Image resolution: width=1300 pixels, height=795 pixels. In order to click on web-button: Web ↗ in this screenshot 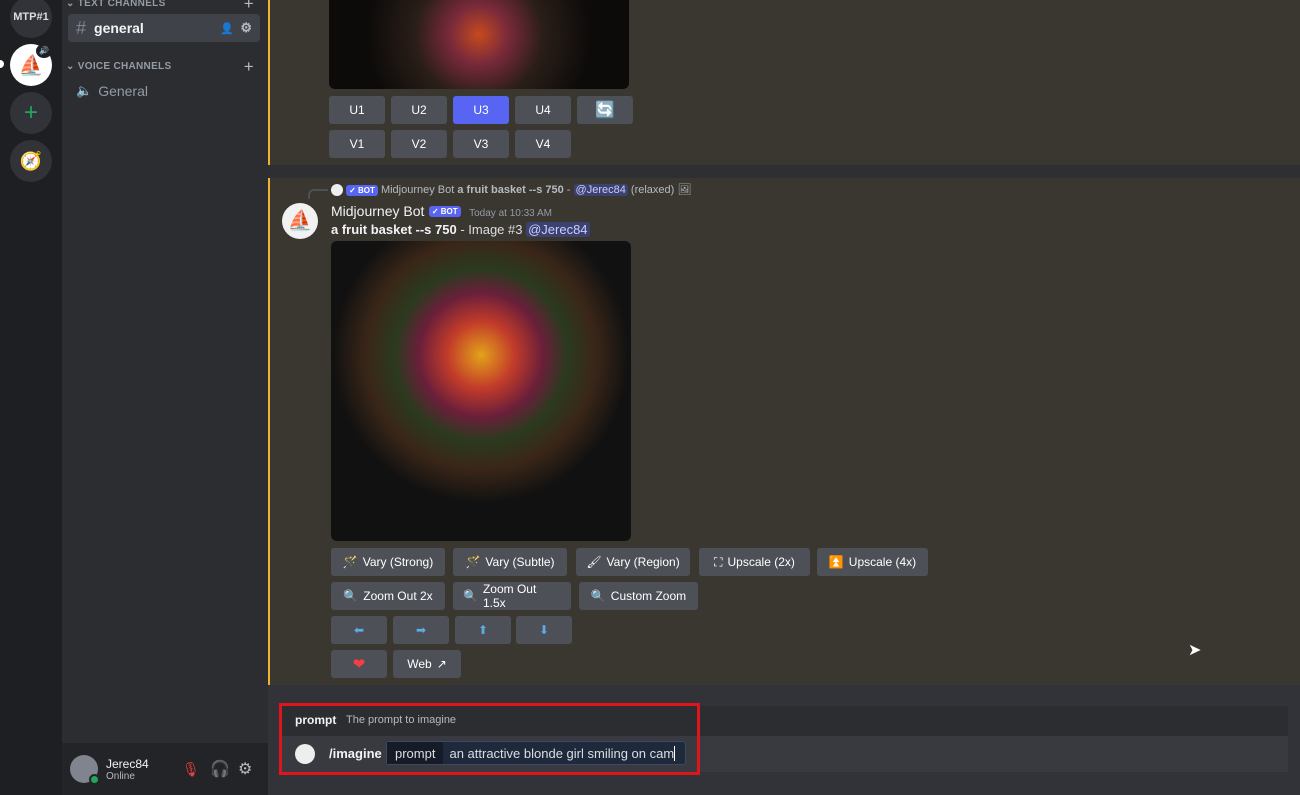, I will do `click(427, 664)`.